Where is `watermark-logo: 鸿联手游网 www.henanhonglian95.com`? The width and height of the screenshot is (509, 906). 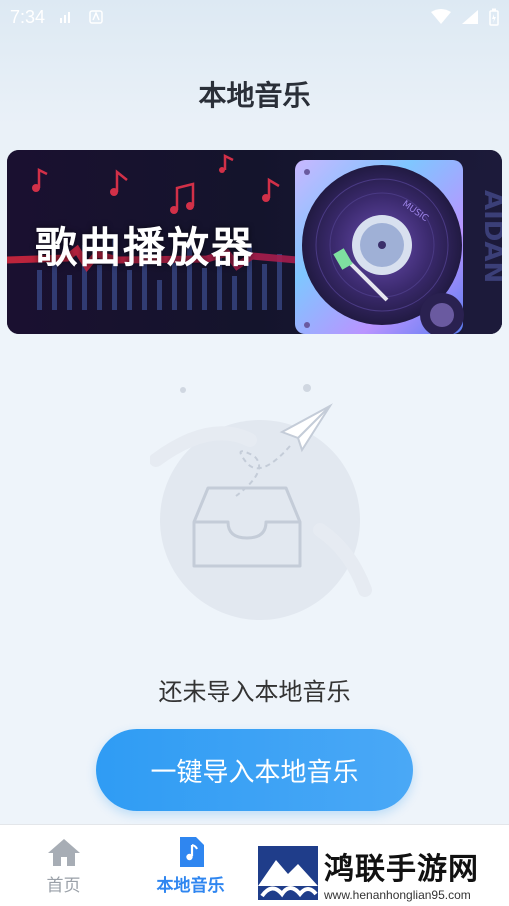 watermark-logo: 鸿联手游网 www.henanhonglian95.com is located at coordinates (381, 873).